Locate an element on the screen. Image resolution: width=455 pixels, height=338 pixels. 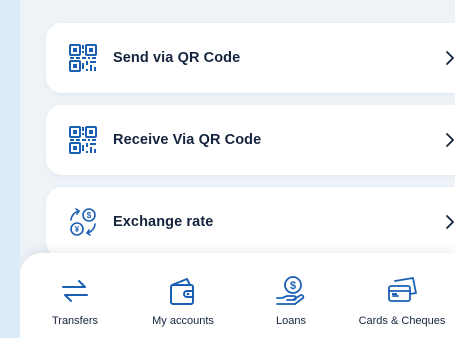
nav-item-transfers: Transfers is located at coordinates (75, 295).